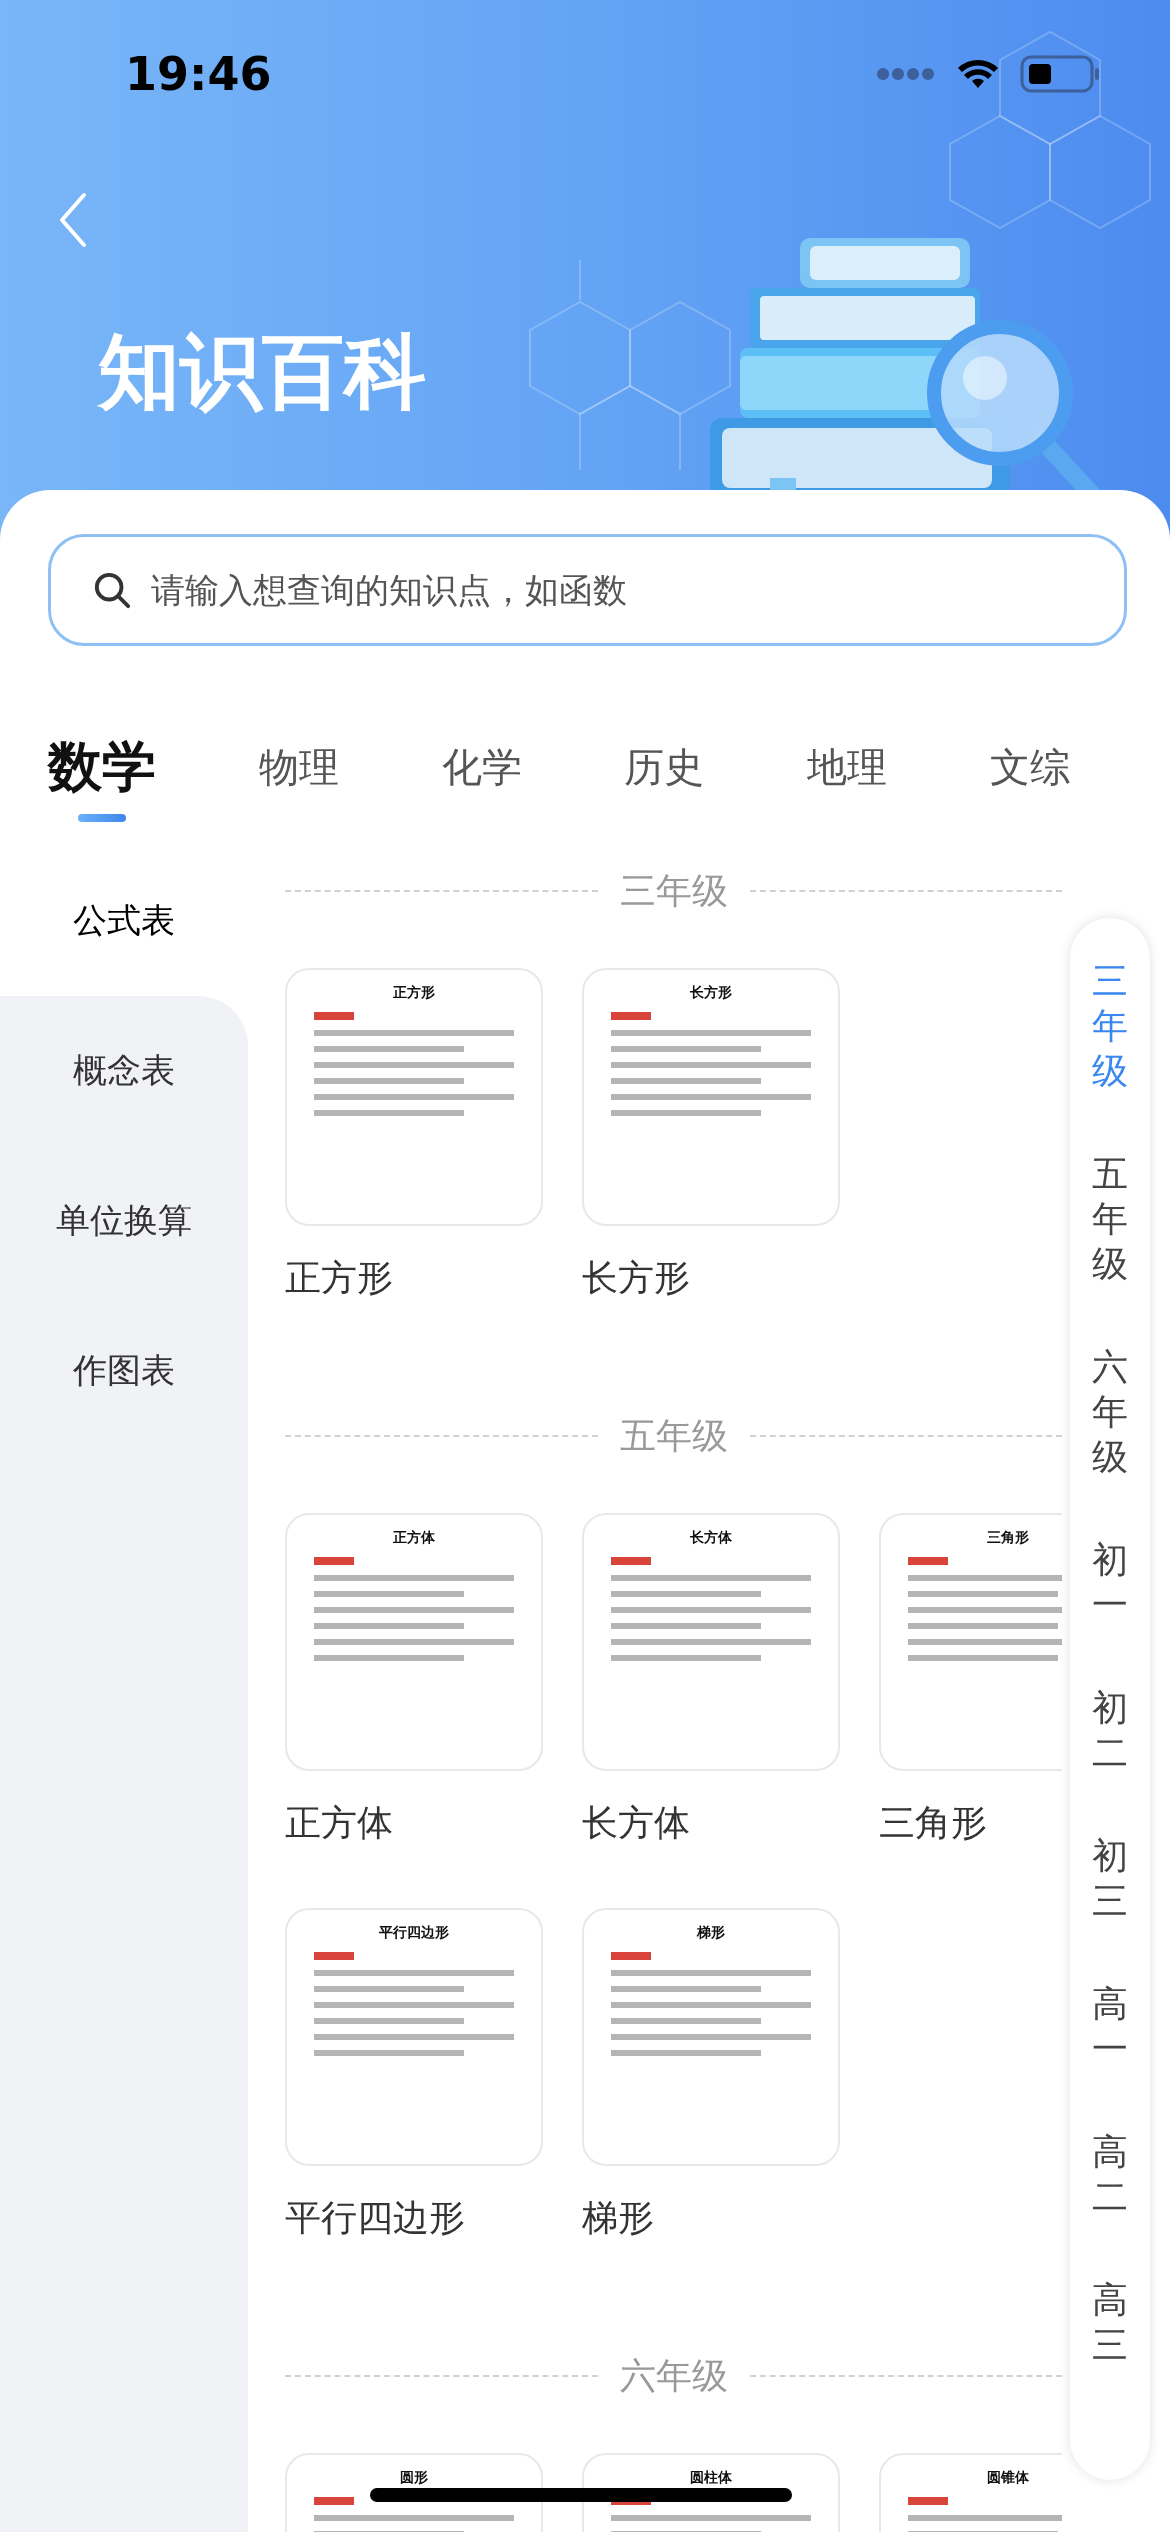 The height and width of the screenshot is (2532, 1170). What do you see at coordinates (414, 1278) in the screenshot?
I see `item-title: 正方形` at bounding box center [414, 1278].